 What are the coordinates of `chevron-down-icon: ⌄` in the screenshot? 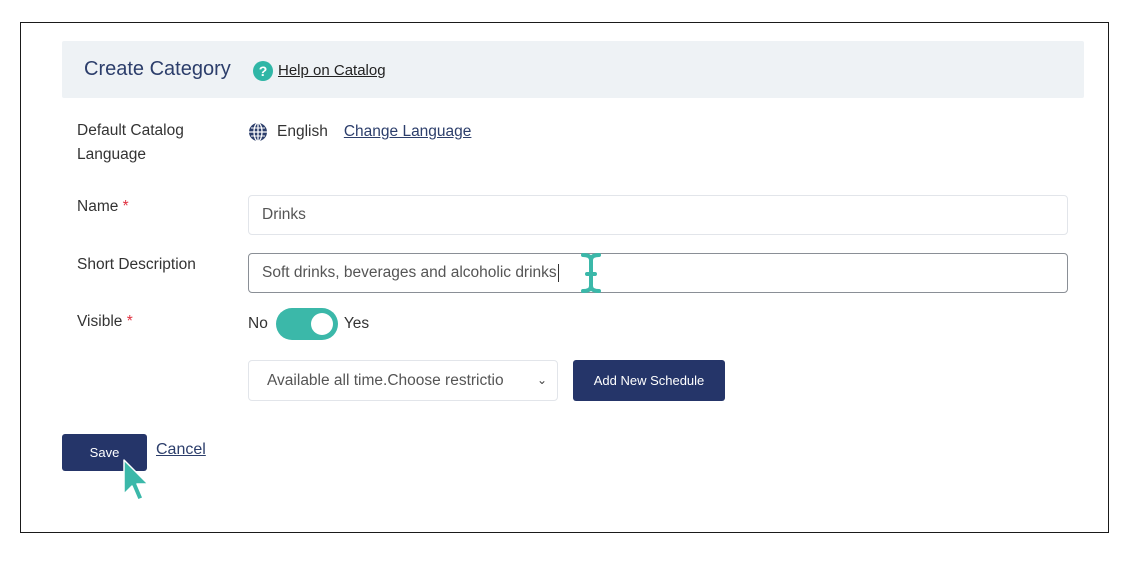 It's located at (541, 380).